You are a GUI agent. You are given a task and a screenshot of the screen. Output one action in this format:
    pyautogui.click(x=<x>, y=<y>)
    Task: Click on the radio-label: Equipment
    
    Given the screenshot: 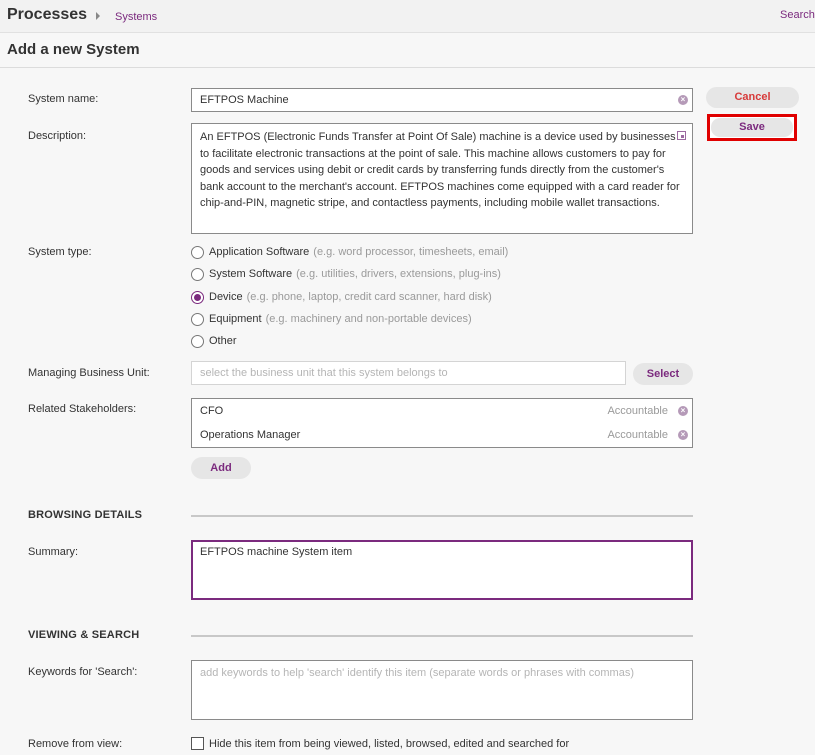 What is the action you would take?
    pyautogui.click(x=235, y=319)
    